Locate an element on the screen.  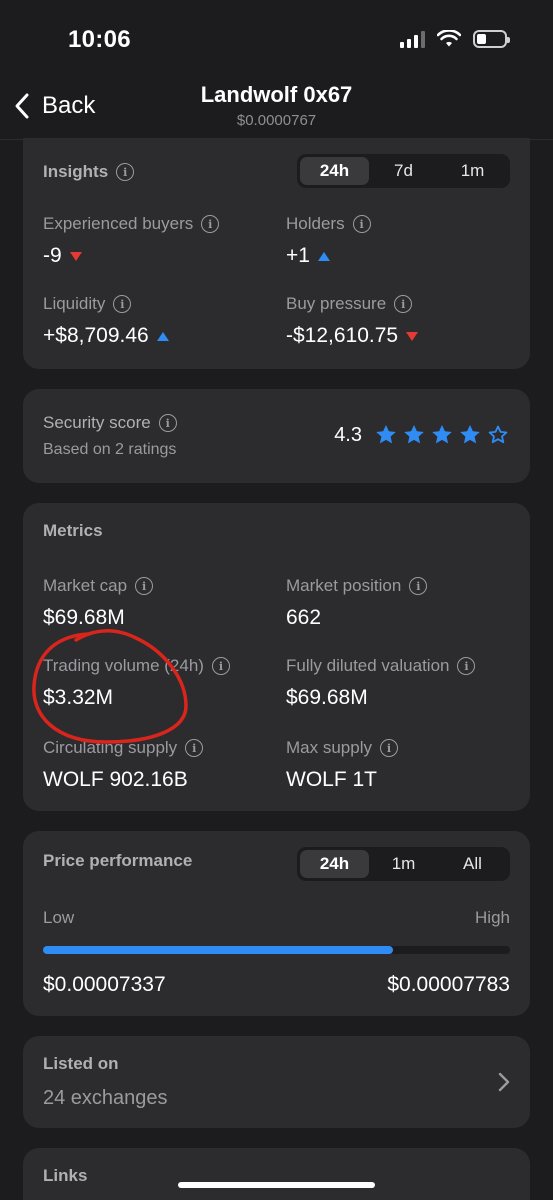
insights-period-selector: 24h 7d 1m is located at coordinates (403, 171).